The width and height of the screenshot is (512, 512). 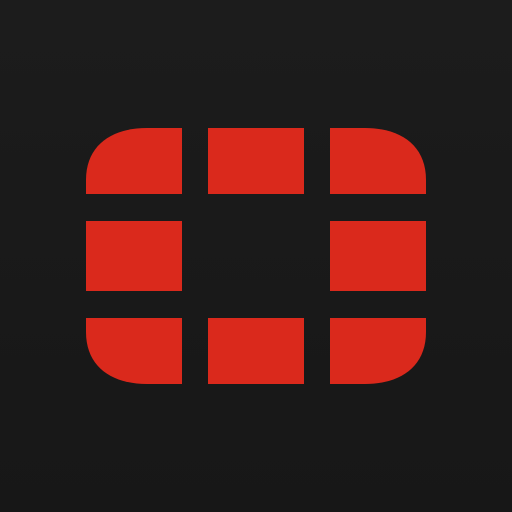 What do you see at coordinates (378, 256) in the screenshot?
I see `logo-block-middle-right` at bounding box center [378, 256].